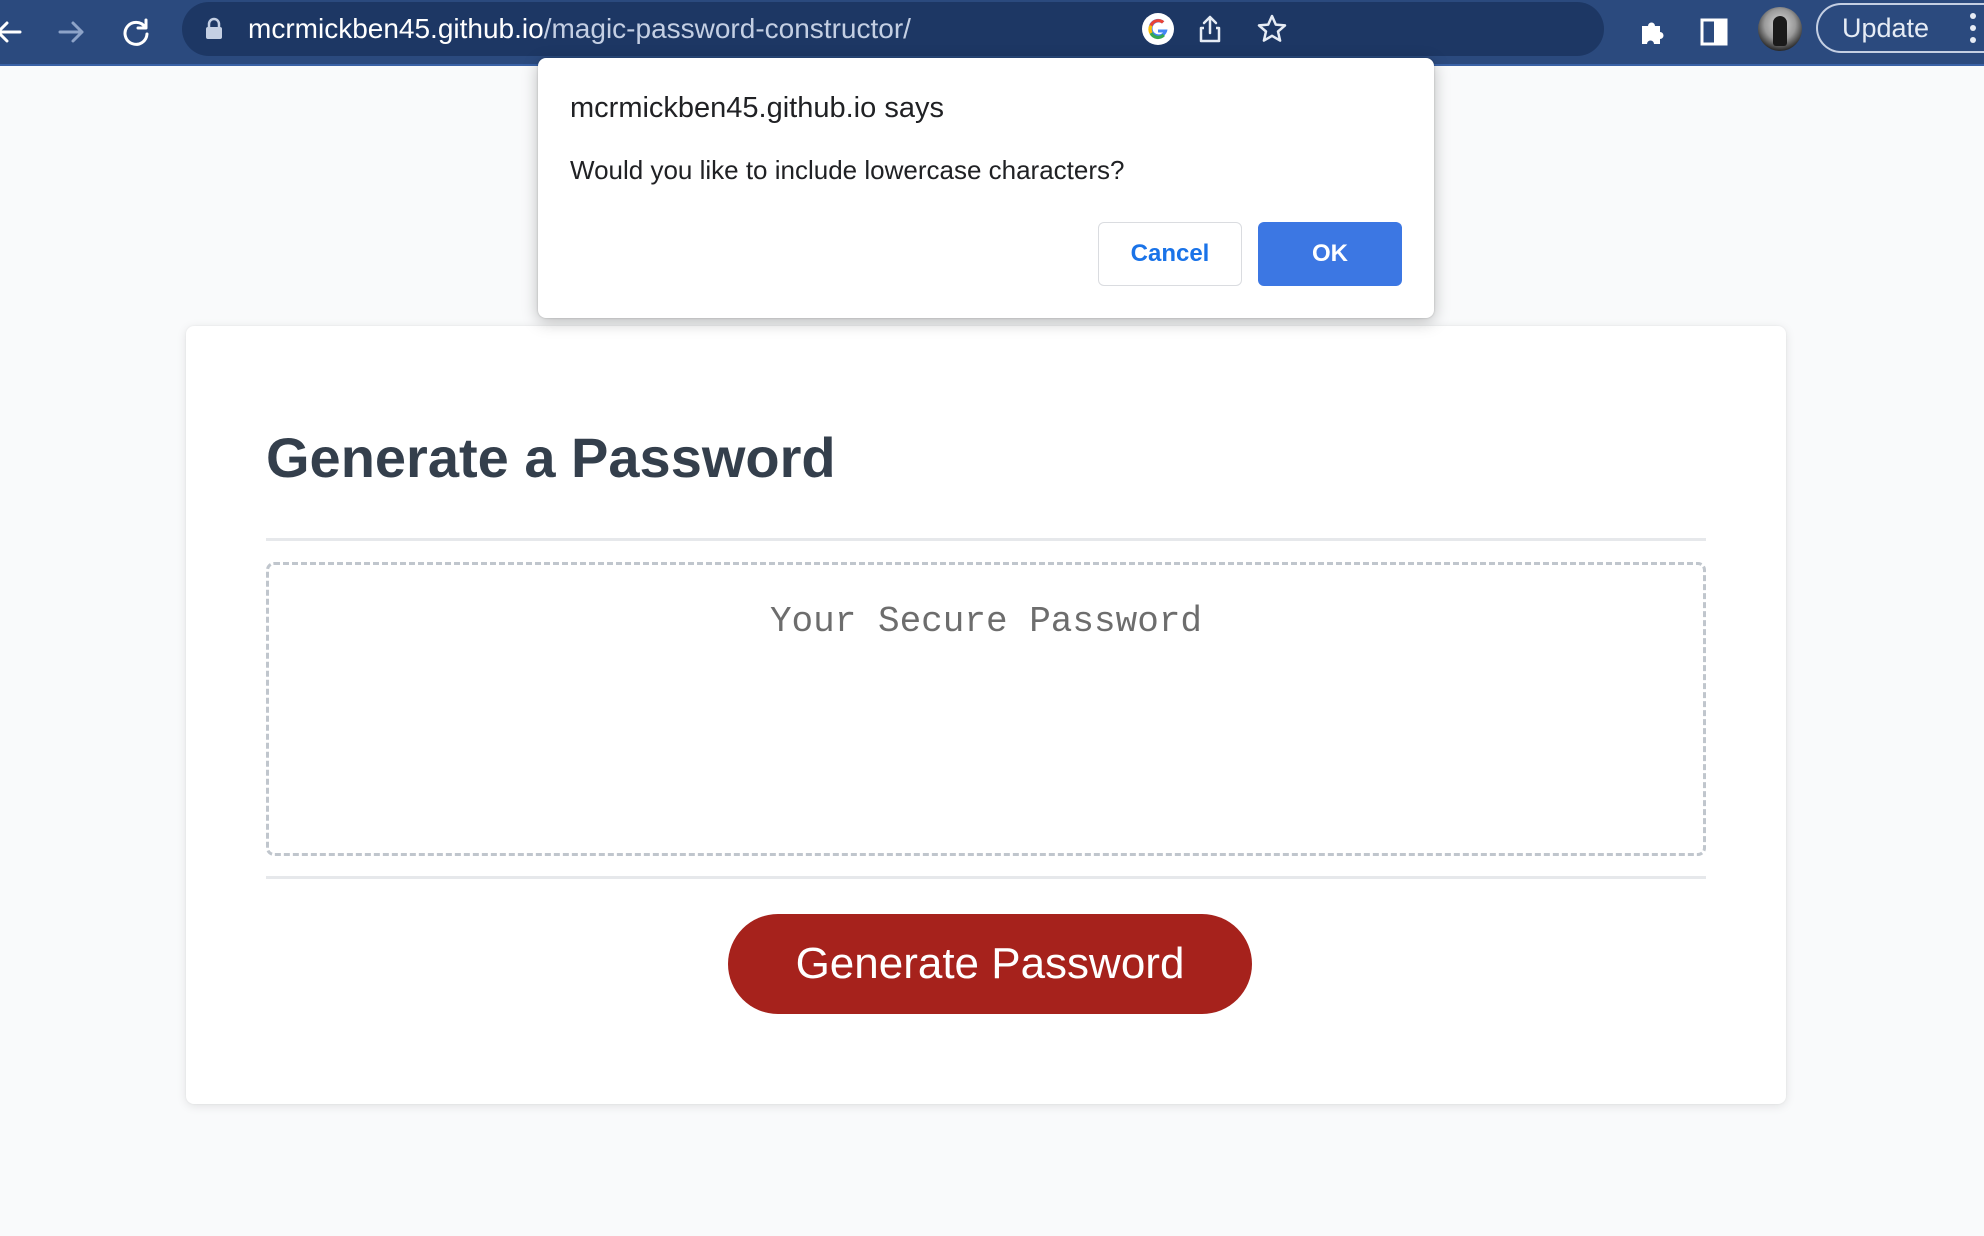 This screenshot has width=1984, height=1236. I want to click on reload-button, so click(136, 32).